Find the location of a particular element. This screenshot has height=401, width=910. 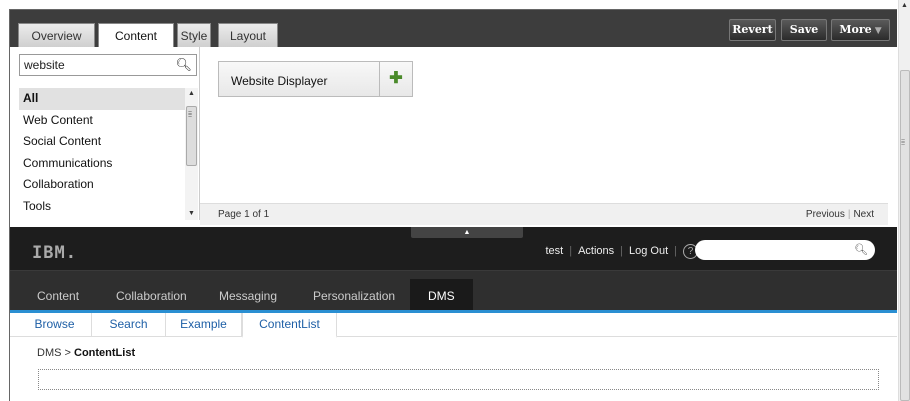

search-input is located at coordinates (94, 65).